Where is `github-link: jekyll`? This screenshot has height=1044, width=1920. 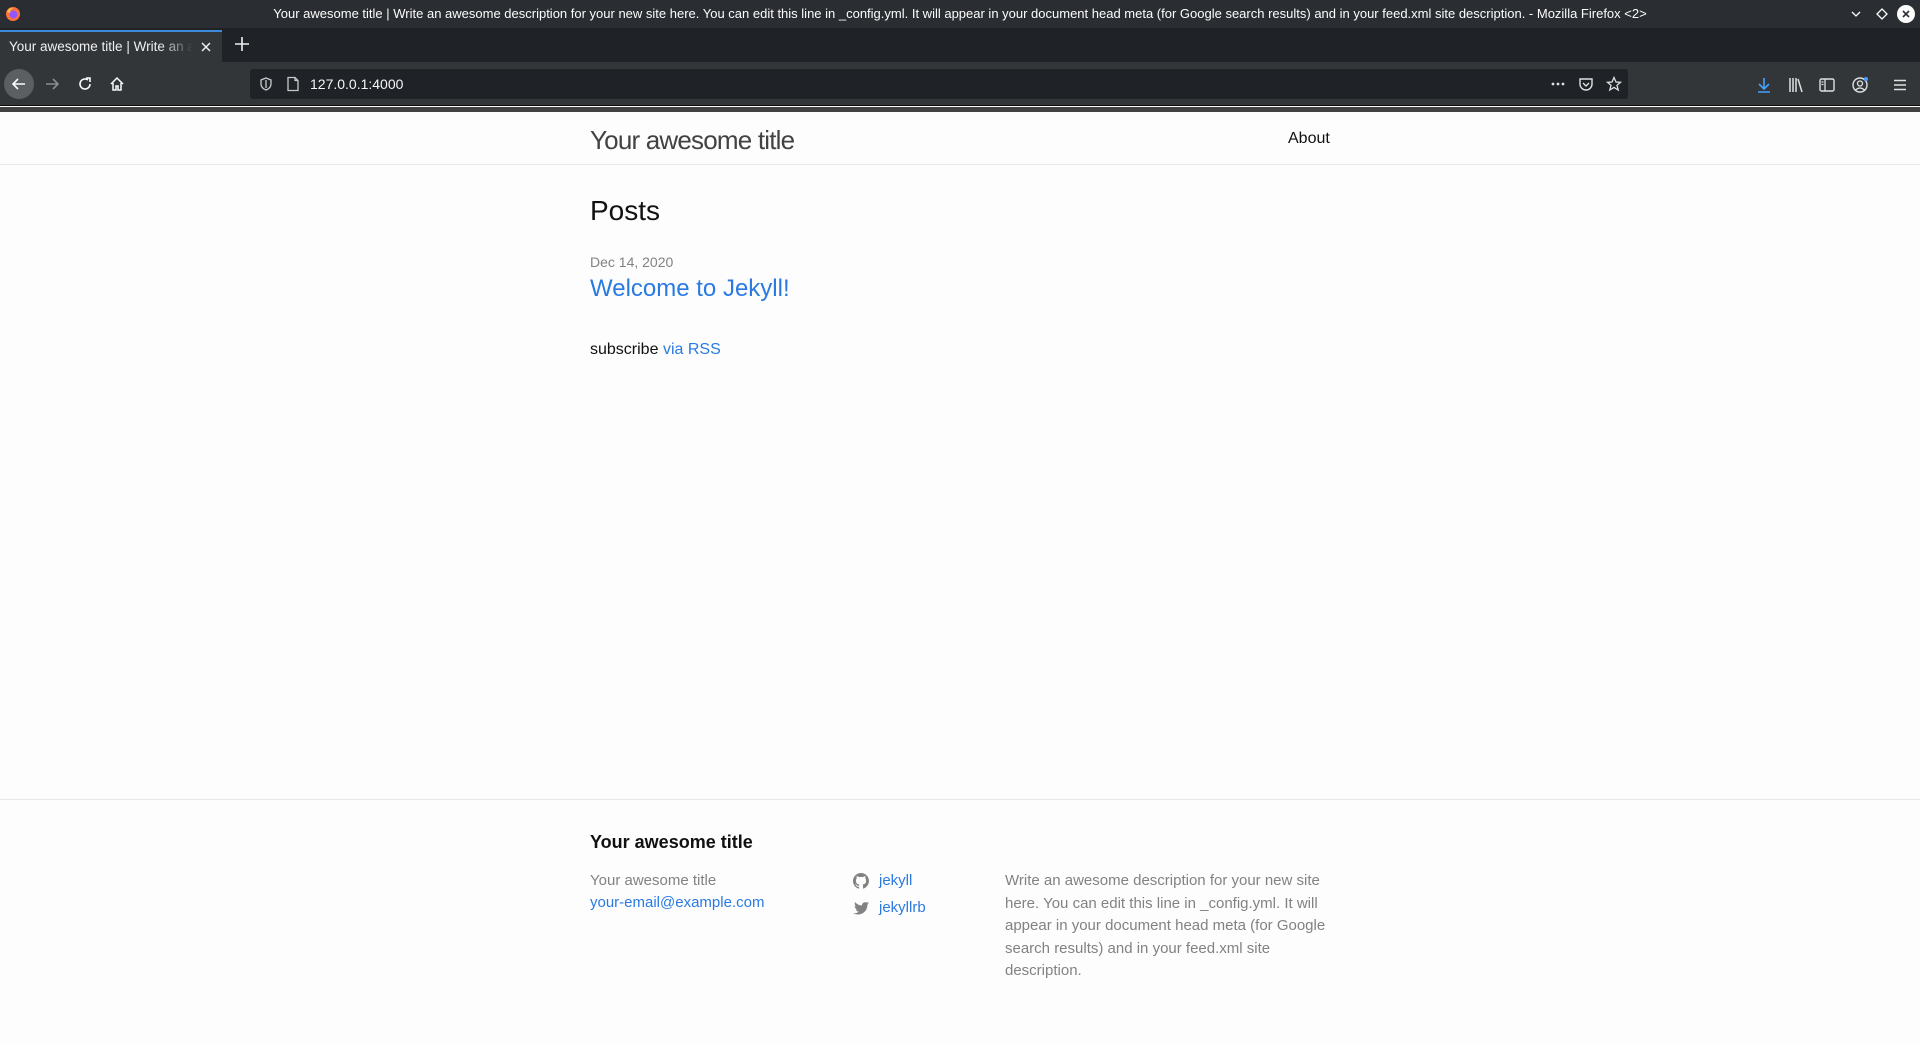 github-link: jekyll is located at coordinates (895, 880).